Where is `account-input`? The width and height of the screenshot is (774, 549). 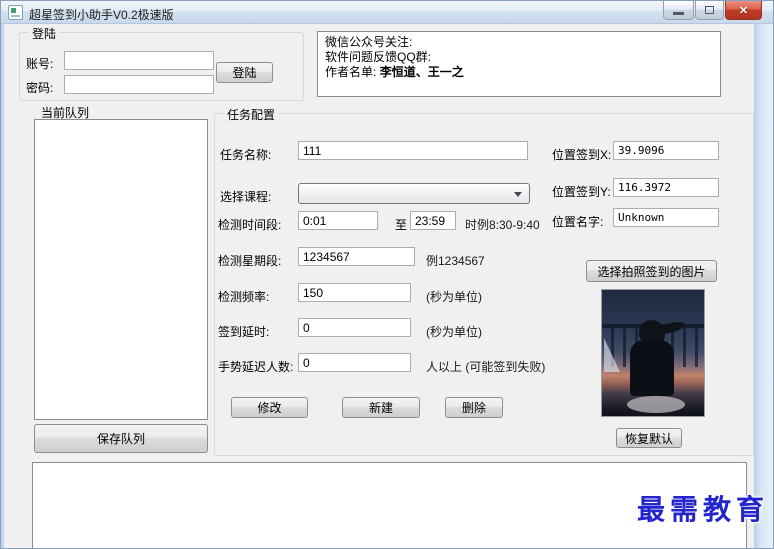 account-input is located at coordinates (139, 60).